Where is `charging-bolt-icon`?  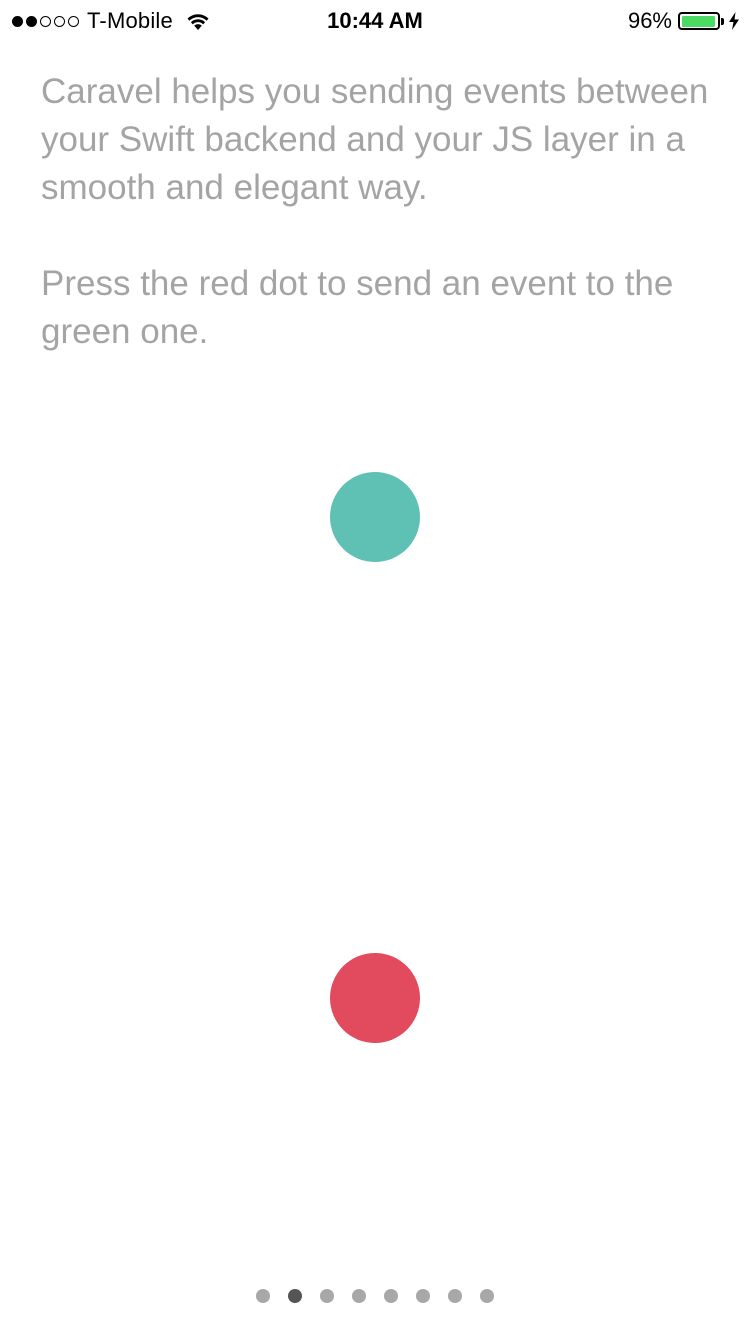
charging-bolt-icon is located at coordinates (734, 21).